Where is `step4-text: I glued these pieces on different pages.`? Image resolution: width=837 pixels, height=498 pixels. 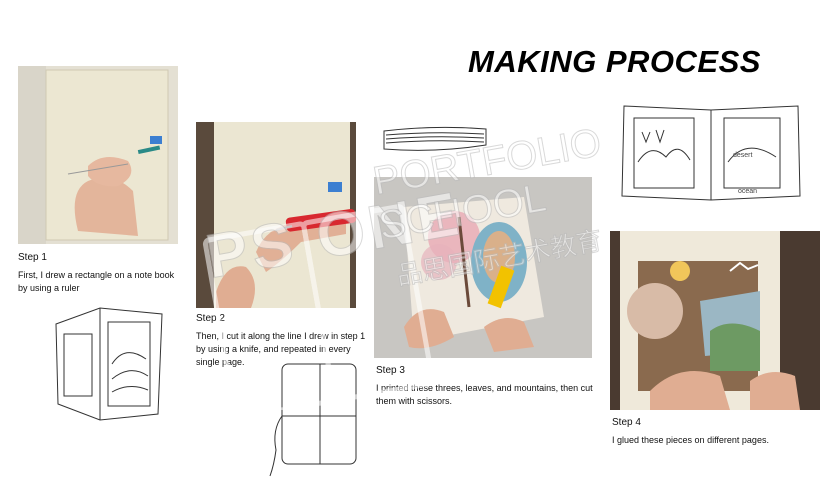 step4-text: I glued these pieces on different pages. is located at coordinates (690, 440).